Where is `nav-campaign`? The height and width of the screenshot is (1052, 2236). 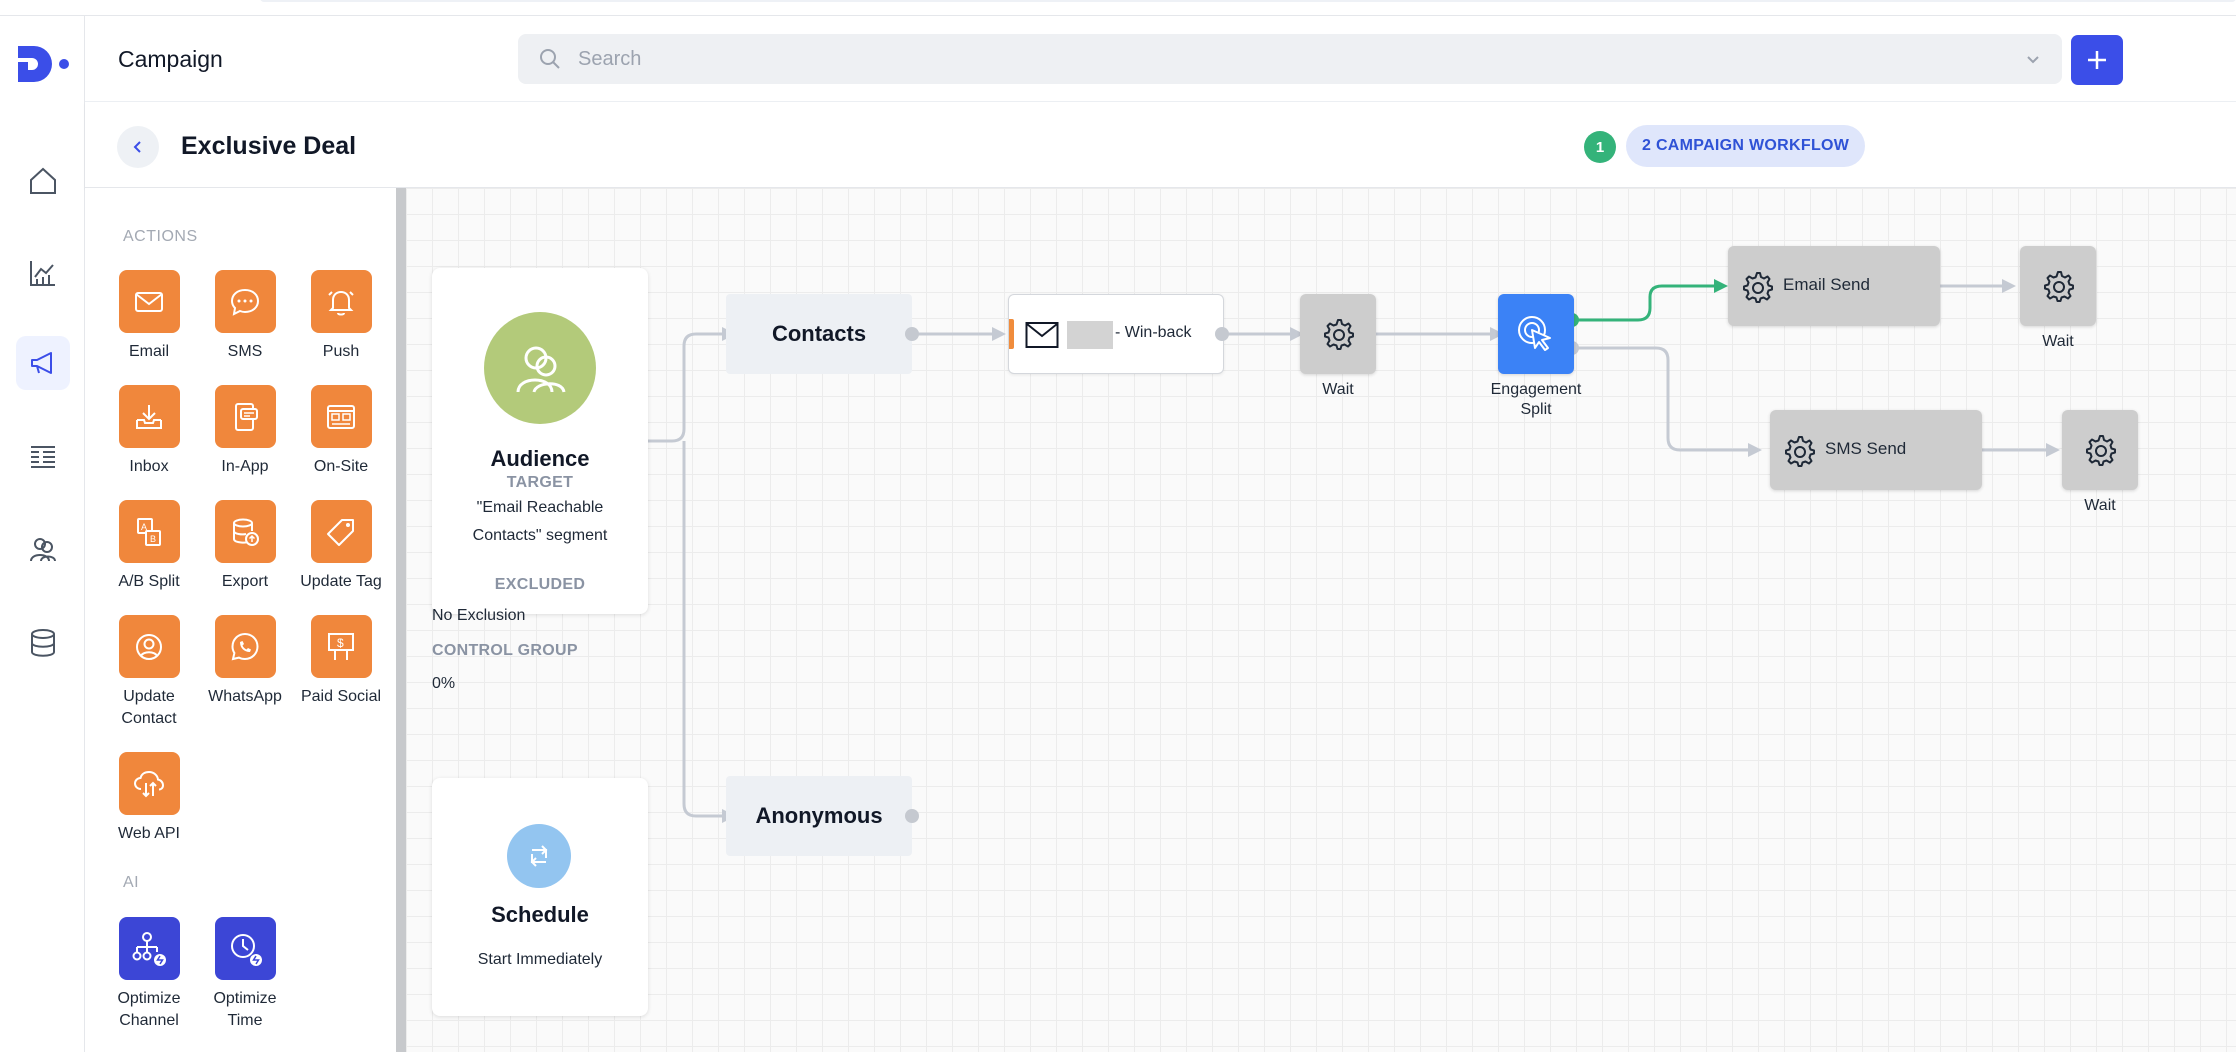
nav-campaign is located at coordinates (43, 363).